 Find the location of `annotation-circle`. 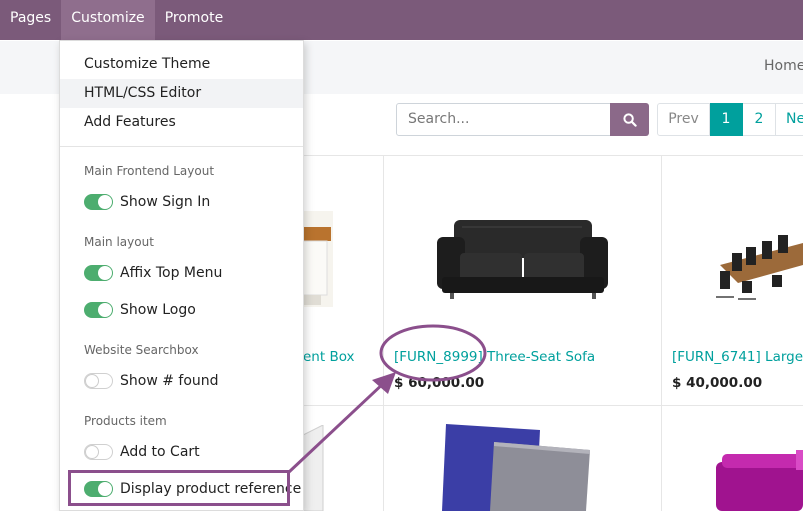

annotation-circle is located at coordinates (433, 353).